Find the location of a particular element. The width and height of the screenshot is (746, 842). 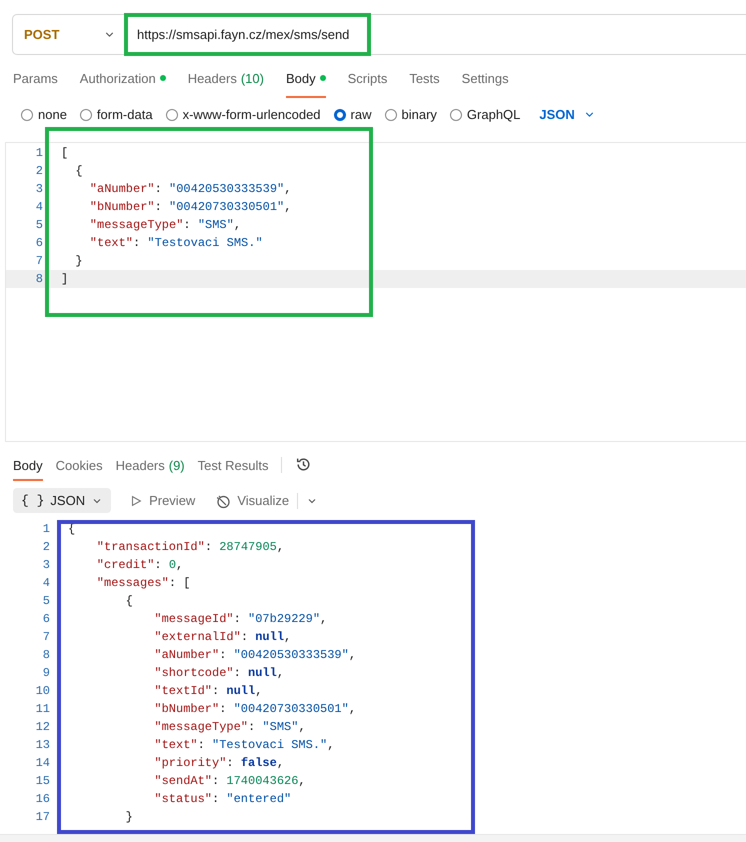

history-button is located at coordinates (303, 464).